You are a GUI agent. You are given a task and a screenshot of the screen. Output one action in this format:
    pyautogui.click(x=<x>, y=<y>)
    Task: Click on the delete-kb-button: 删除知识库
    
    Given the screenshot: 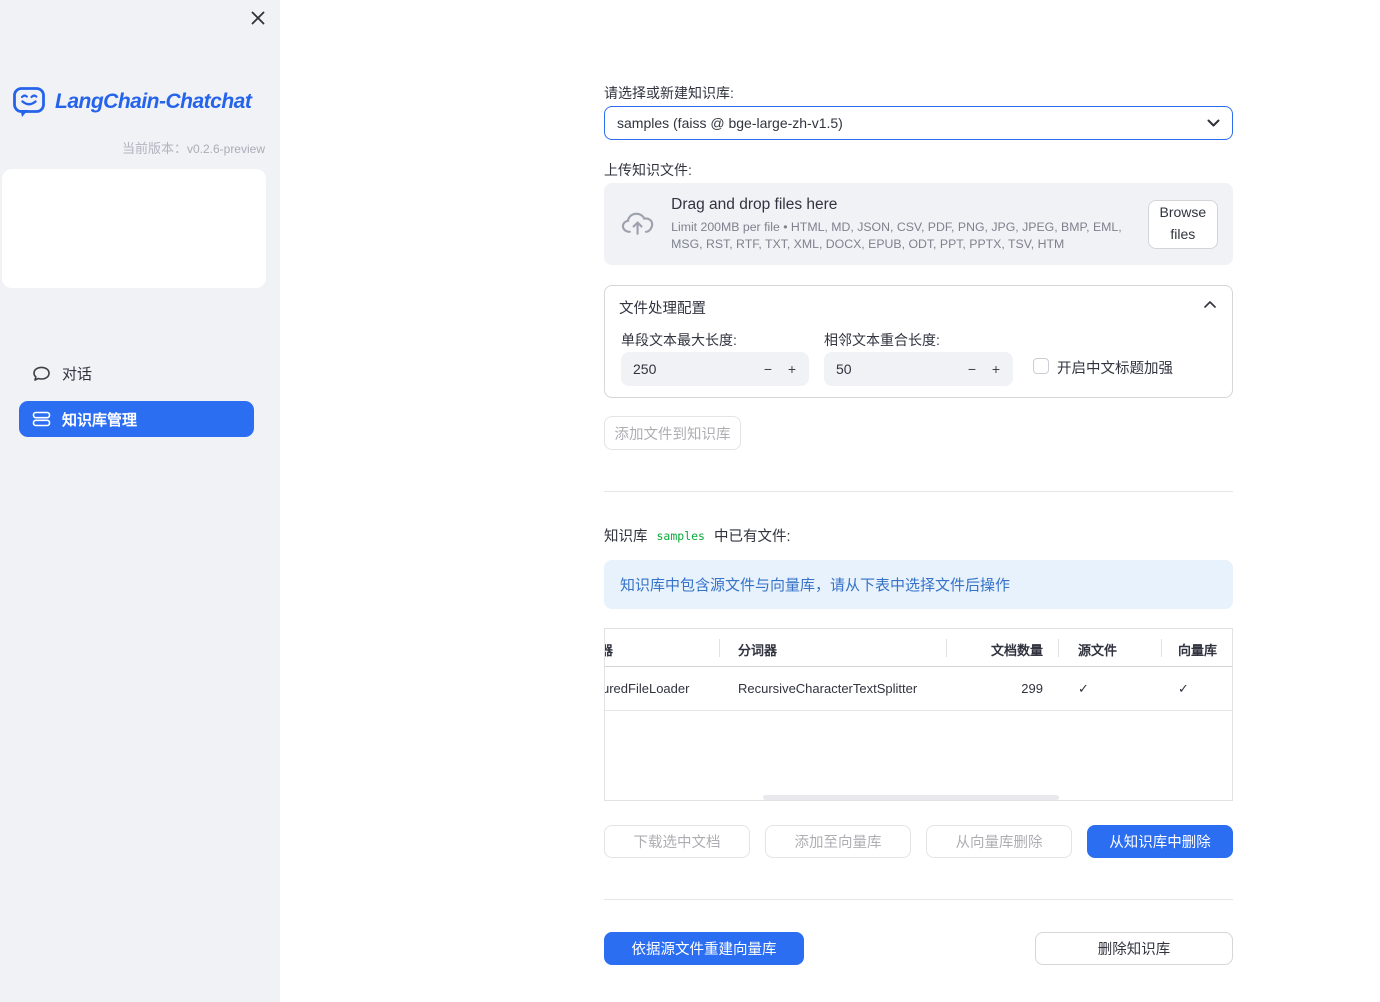 What is the action you would take?
    pyautogui.click(x=1134, y=948)
    